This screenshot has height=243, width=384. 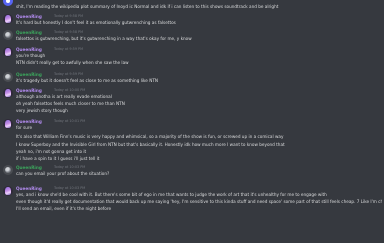 I want to click on message-text: yeah no, i'm not gonna get into it, so click(x=51, y=151).